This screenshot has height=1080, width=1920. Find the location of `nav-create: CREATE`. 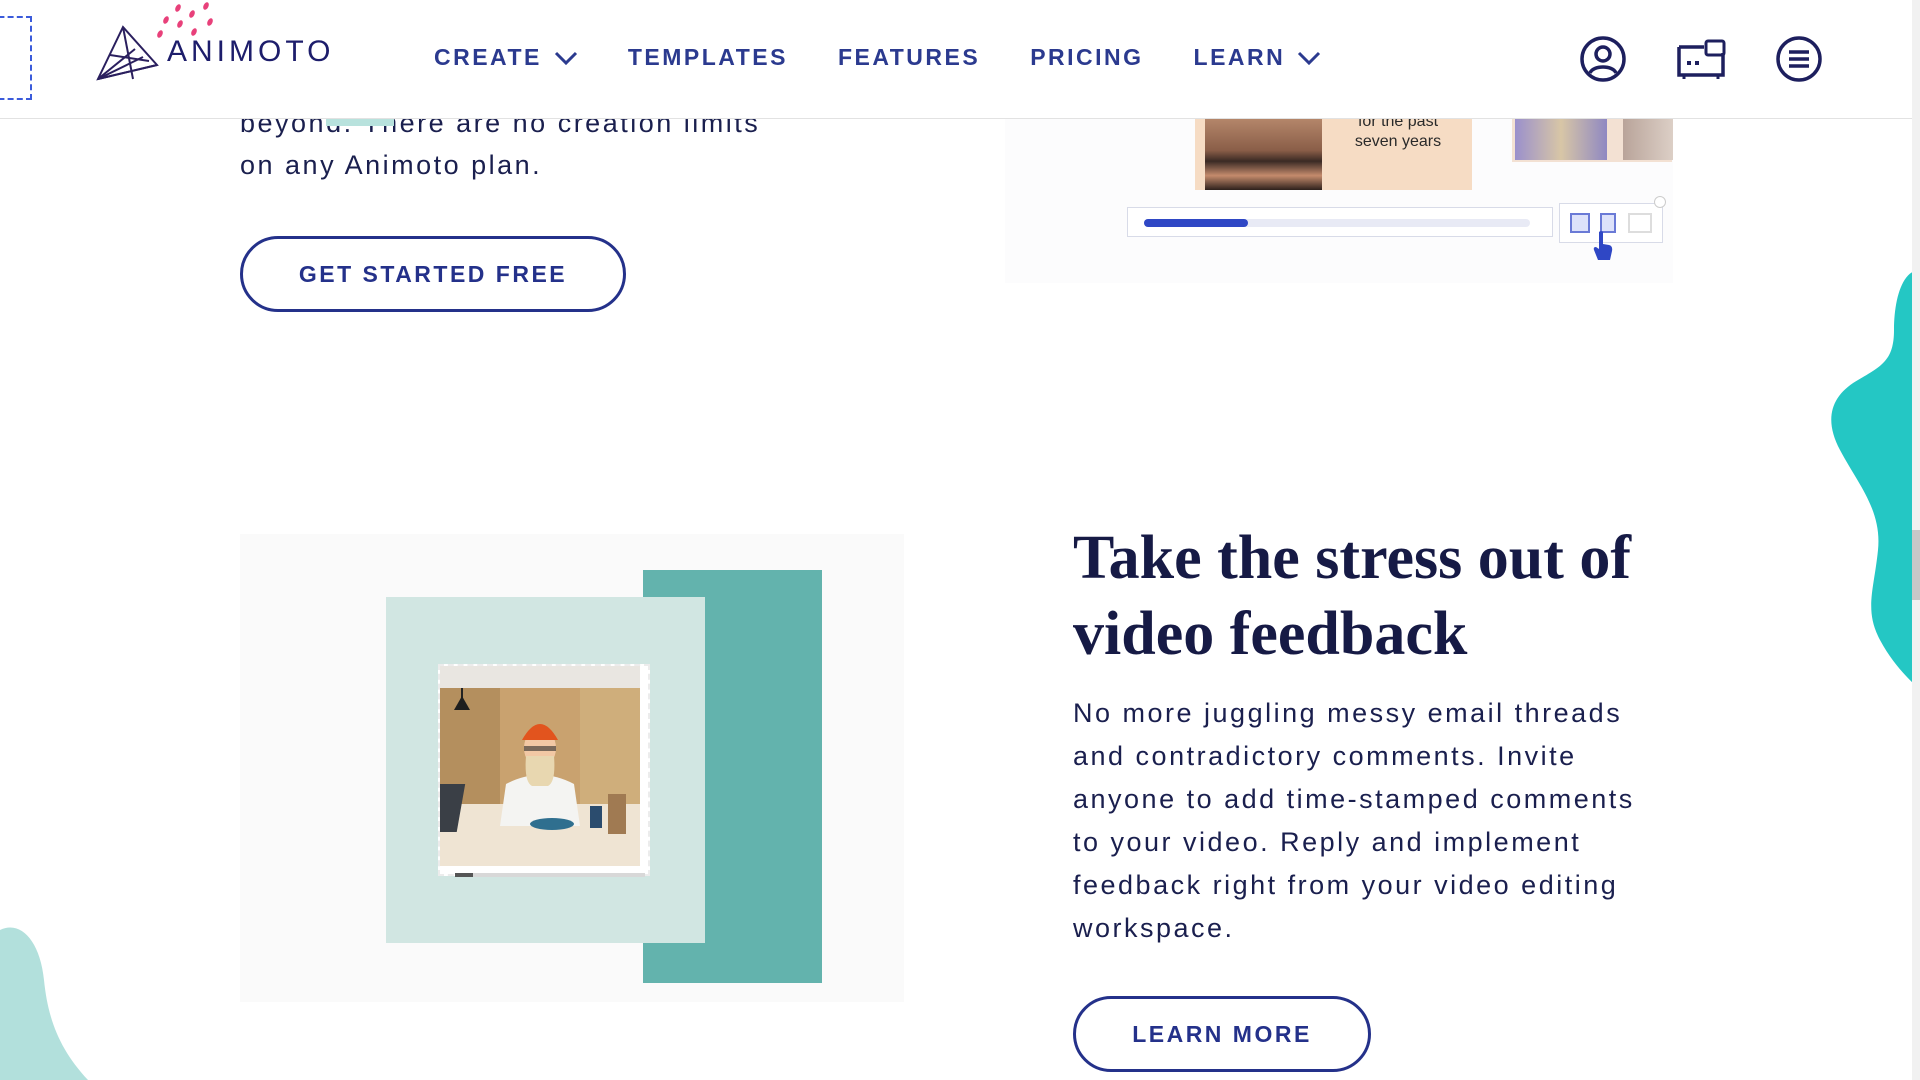

nav-create: CREATE is located at coordinates (506, 57).